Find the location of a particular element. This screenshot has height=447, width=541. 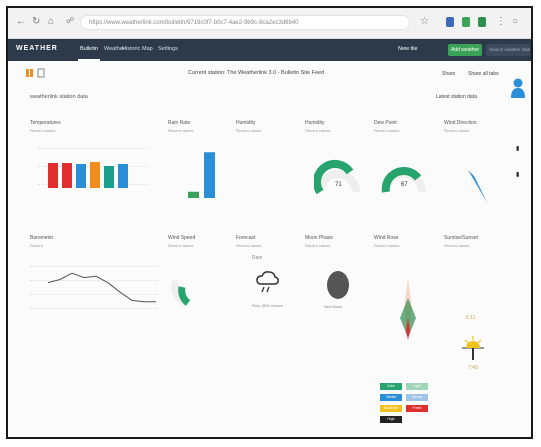

active-tab-indicator is located at coordinates (89, 60).